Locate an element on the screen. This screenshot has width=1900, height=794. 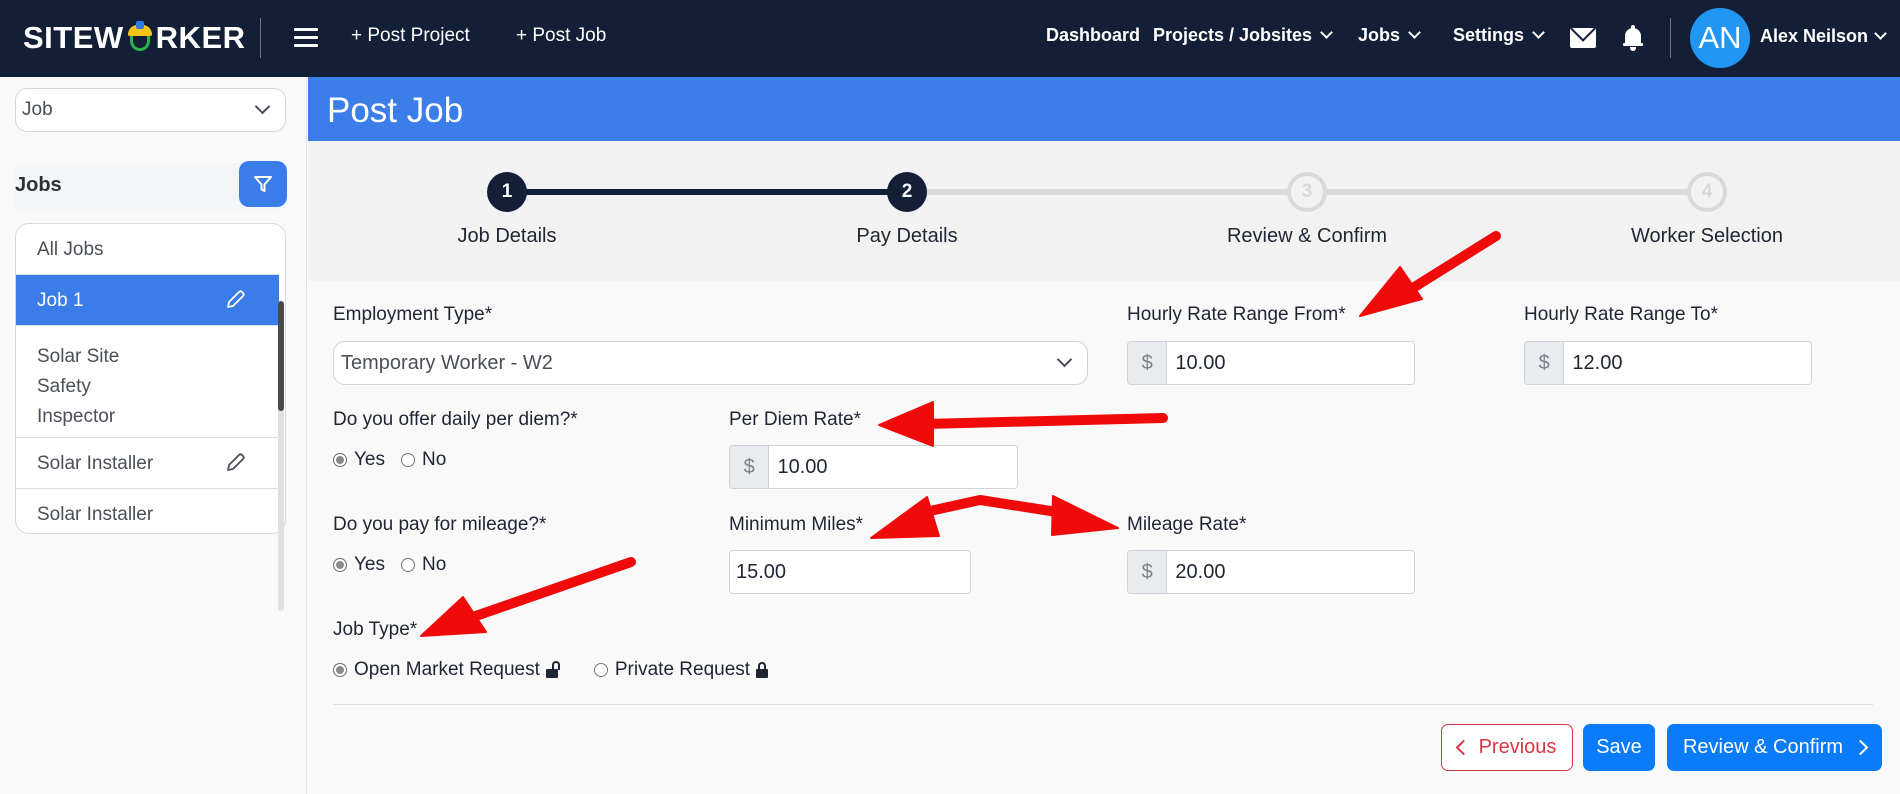
post-project-link: + Post Project is located at coordinates (410, 36).